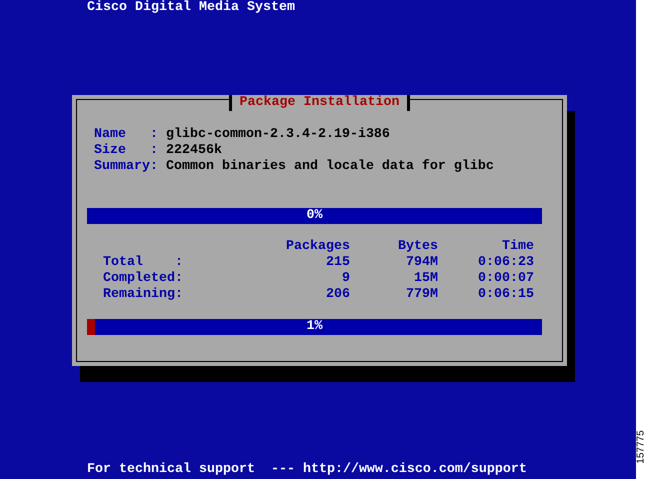  I want to click on table-cell-text: 779M, so click(421, 295).